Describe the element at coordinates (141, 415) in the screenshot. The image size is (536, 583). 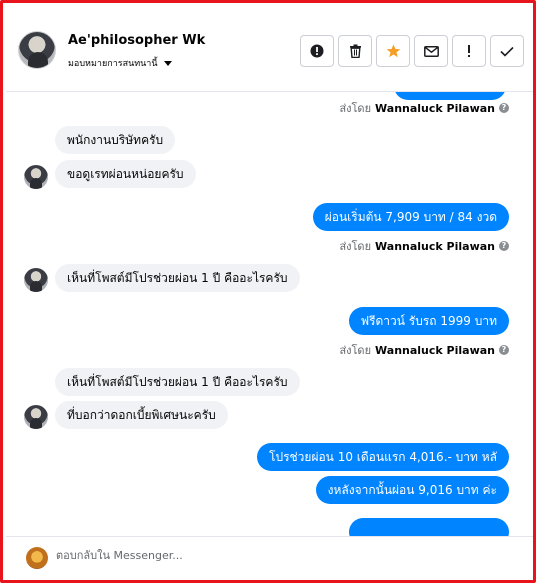
I see `message-bubble-in: ที่บอกว่าดอกเบี้ยพิเศษนะครับ` at that location.